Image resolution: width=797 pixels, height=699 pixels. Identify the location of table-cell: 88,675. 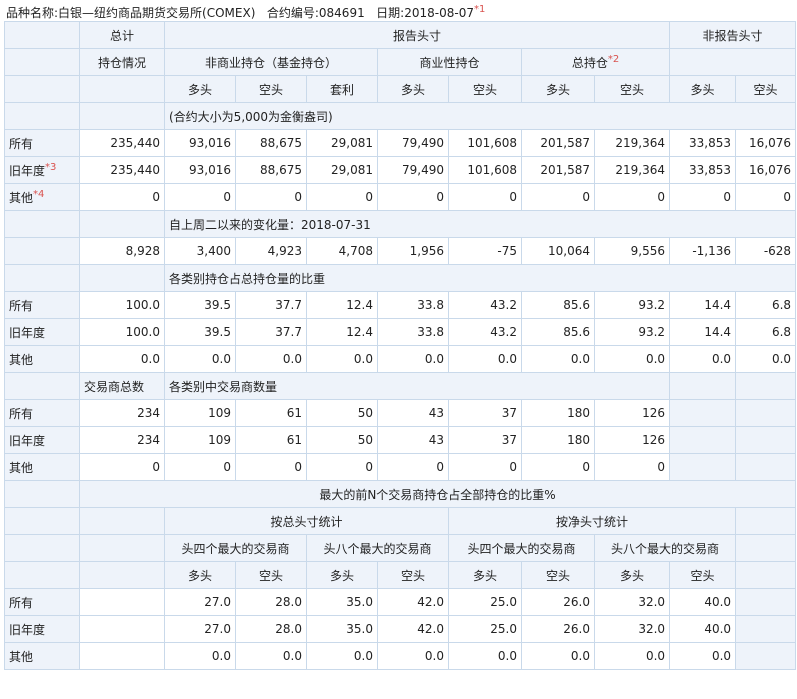
(271, 170).